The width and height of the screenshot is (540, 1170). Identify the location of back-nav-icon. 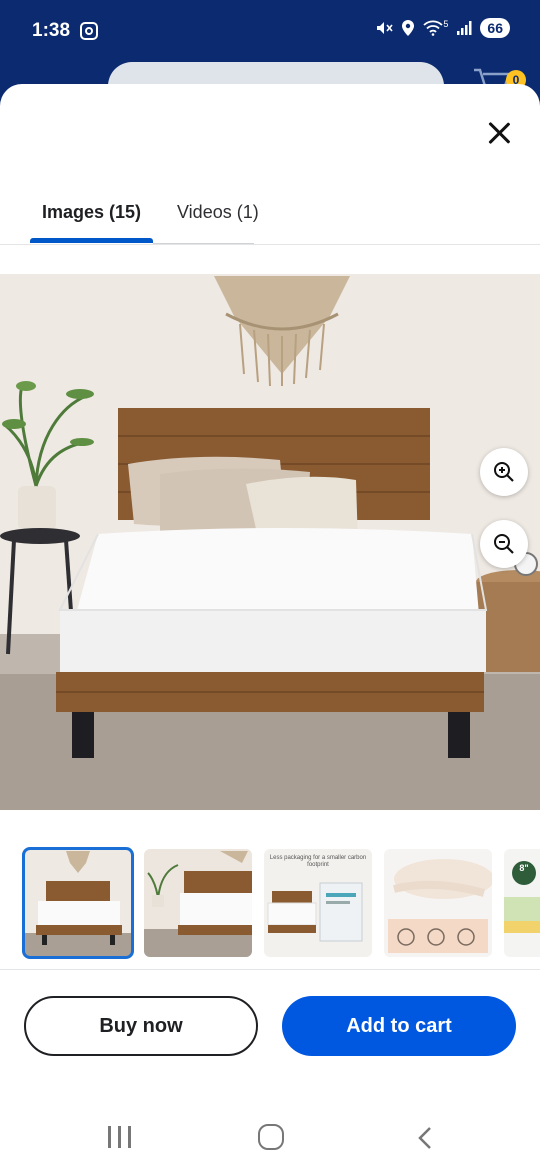
(426, 1138).